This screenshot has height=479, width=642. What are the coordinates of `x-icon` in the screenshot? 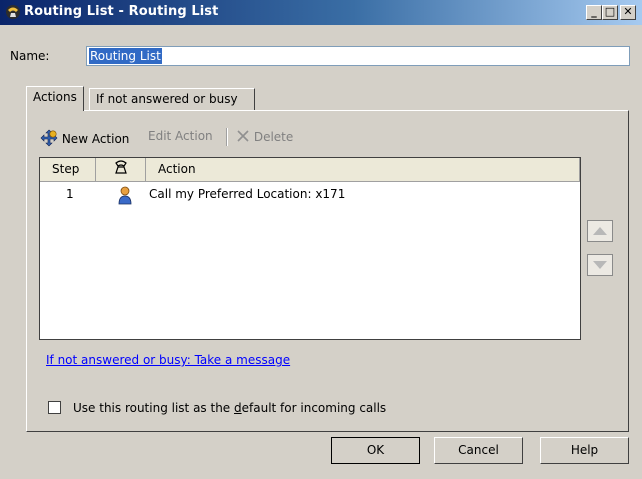 It's located at (243, 136).